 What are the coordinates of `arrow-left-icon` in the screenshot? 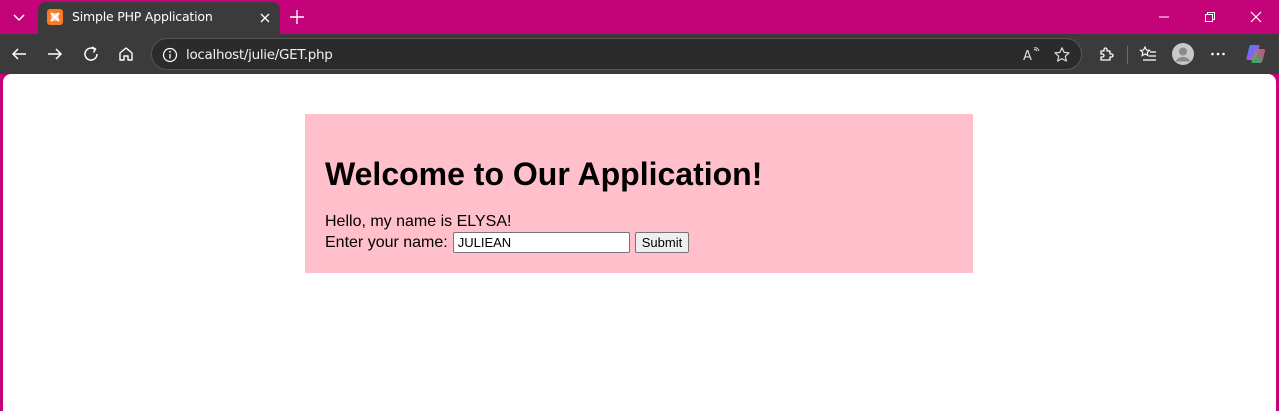 It's located at (19, 54).